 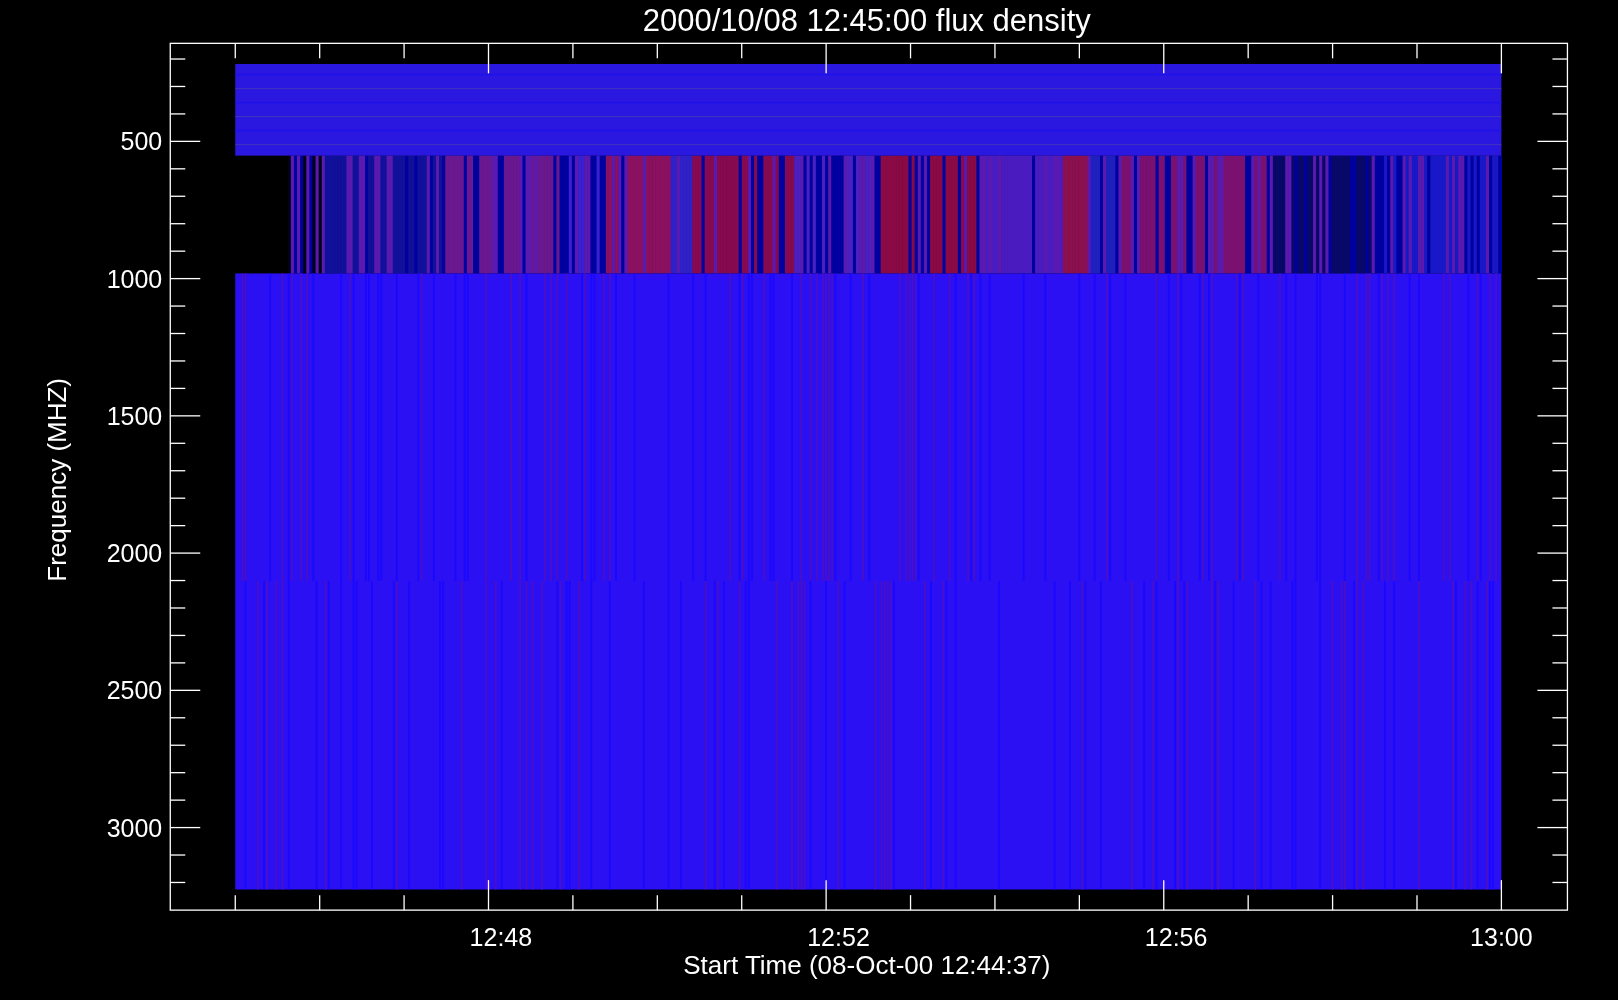 What do you see at coordinates (1501, 937) in the screenshot?
I see `x-tick-label: 13:00` at bounding box center [1501, 937].